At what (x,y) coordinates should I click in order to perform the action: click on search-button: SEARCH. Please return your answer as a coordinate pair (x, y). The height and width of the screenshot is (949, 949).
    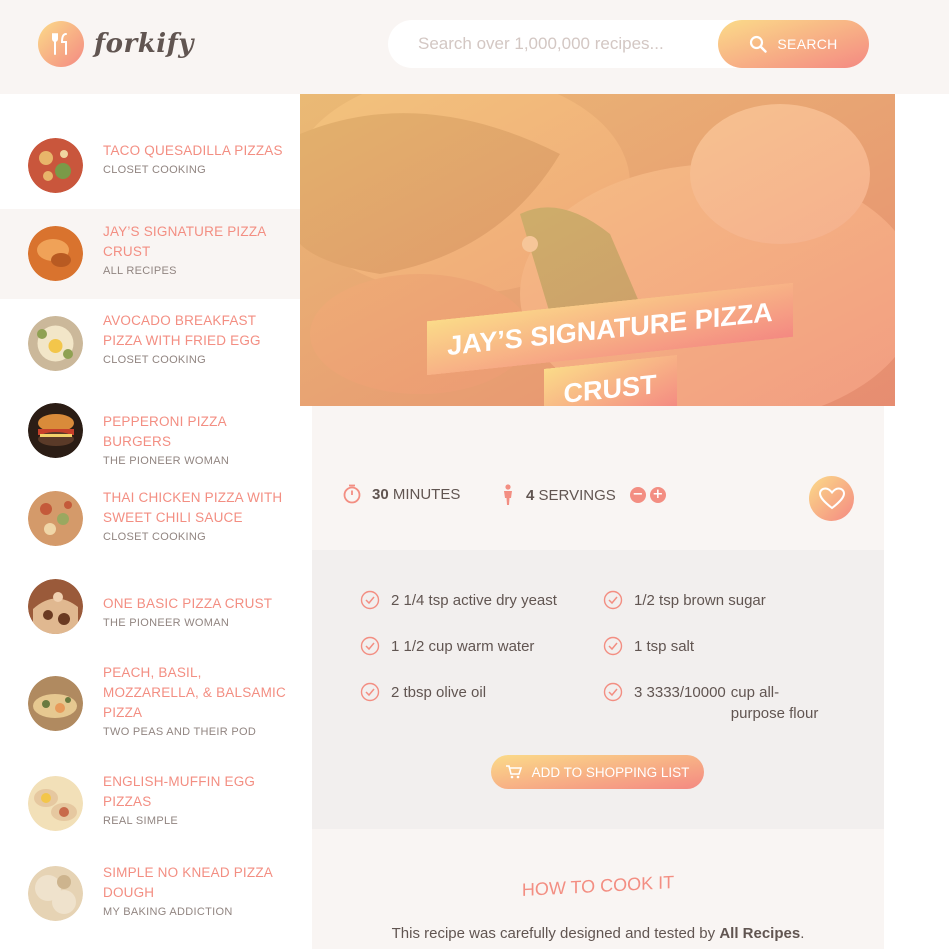
    Looking at the image, I should click on (793, 44).